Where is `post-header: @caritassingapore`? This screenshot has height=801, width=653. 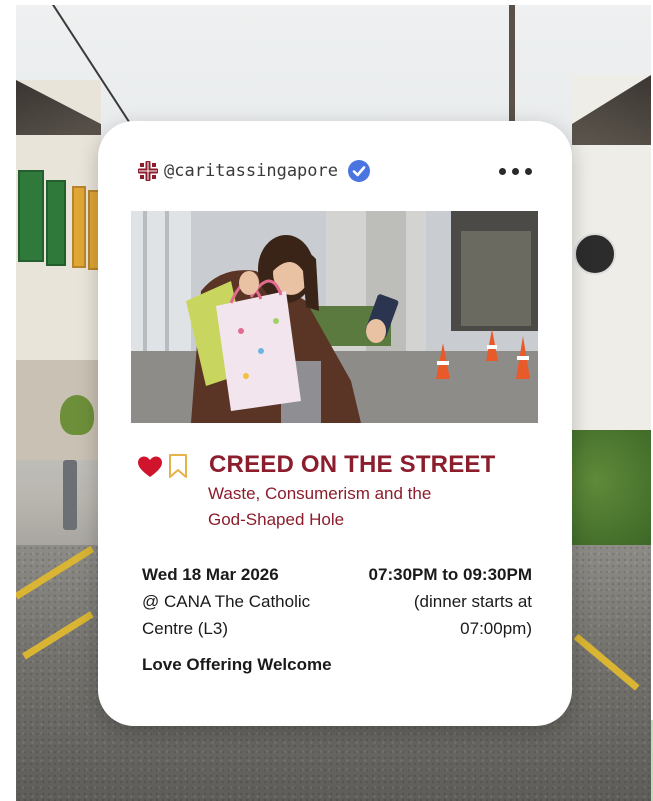
post-header: @caritassingapore is located at coordinates (337, 171).